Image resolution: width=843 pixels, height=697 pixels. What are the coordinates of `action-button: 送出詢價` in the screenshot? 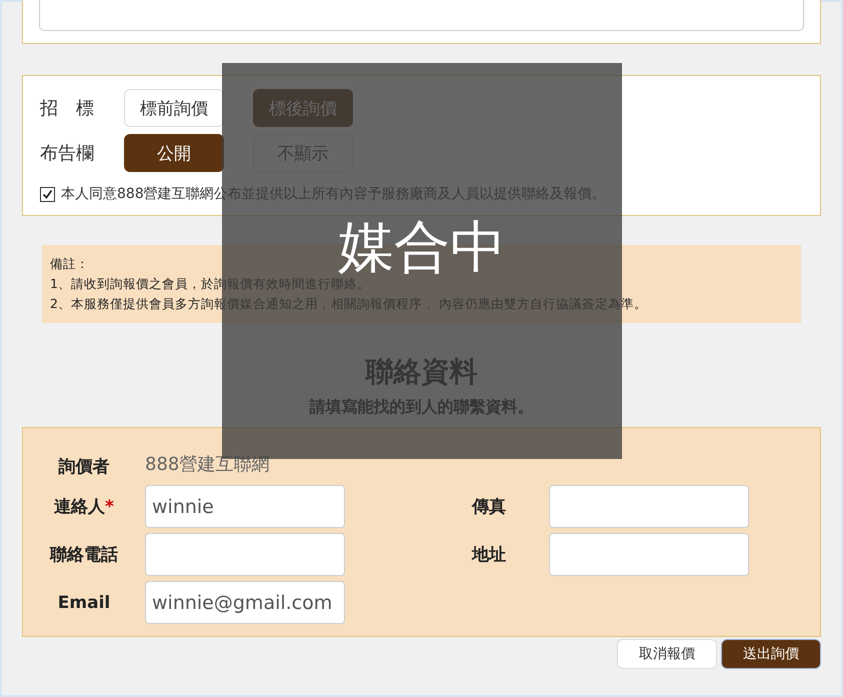 It's located at (771, 654).